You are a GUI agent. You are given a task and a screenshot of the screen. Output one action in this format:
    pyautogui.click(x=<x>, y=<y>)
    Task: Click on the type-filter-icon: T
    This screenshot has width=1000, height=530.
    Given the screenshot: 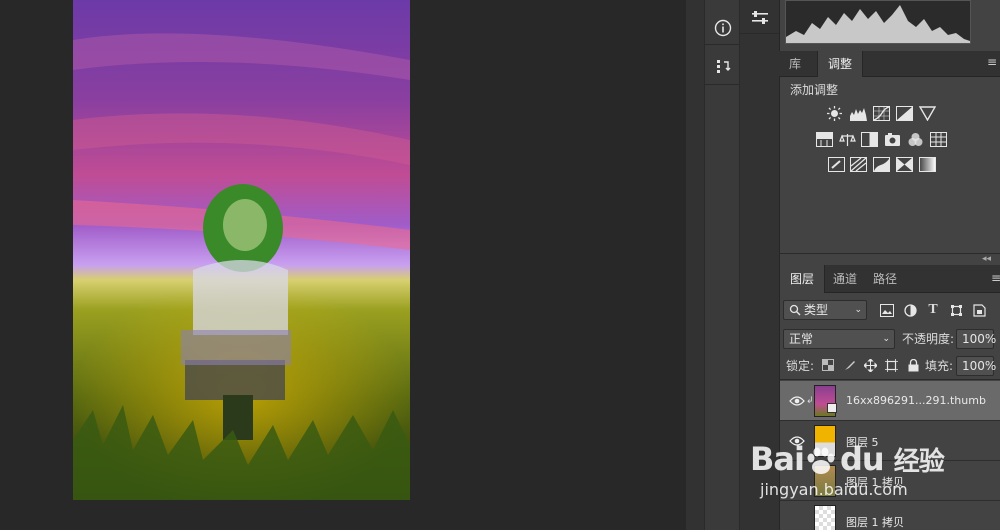 What is the action you would take?
    pyautogui.click(x=933, y=309)
    